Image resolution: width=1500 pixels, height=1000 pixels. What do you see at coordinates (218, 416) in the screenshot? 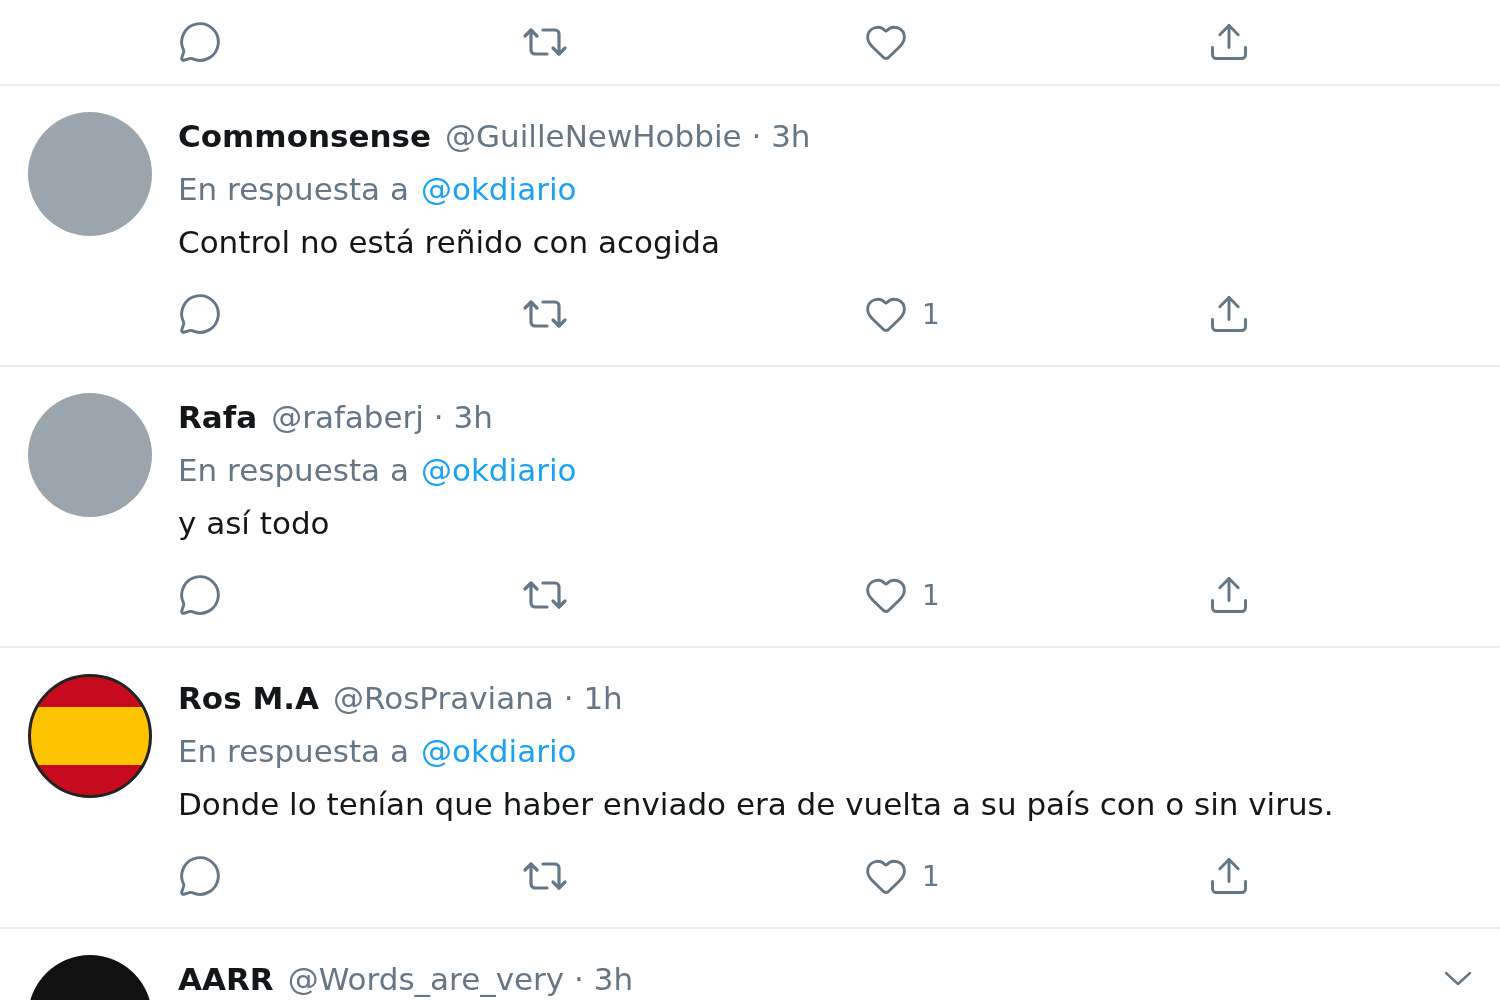
I see `user-name: Rafa` at bounding box center [218, 416].